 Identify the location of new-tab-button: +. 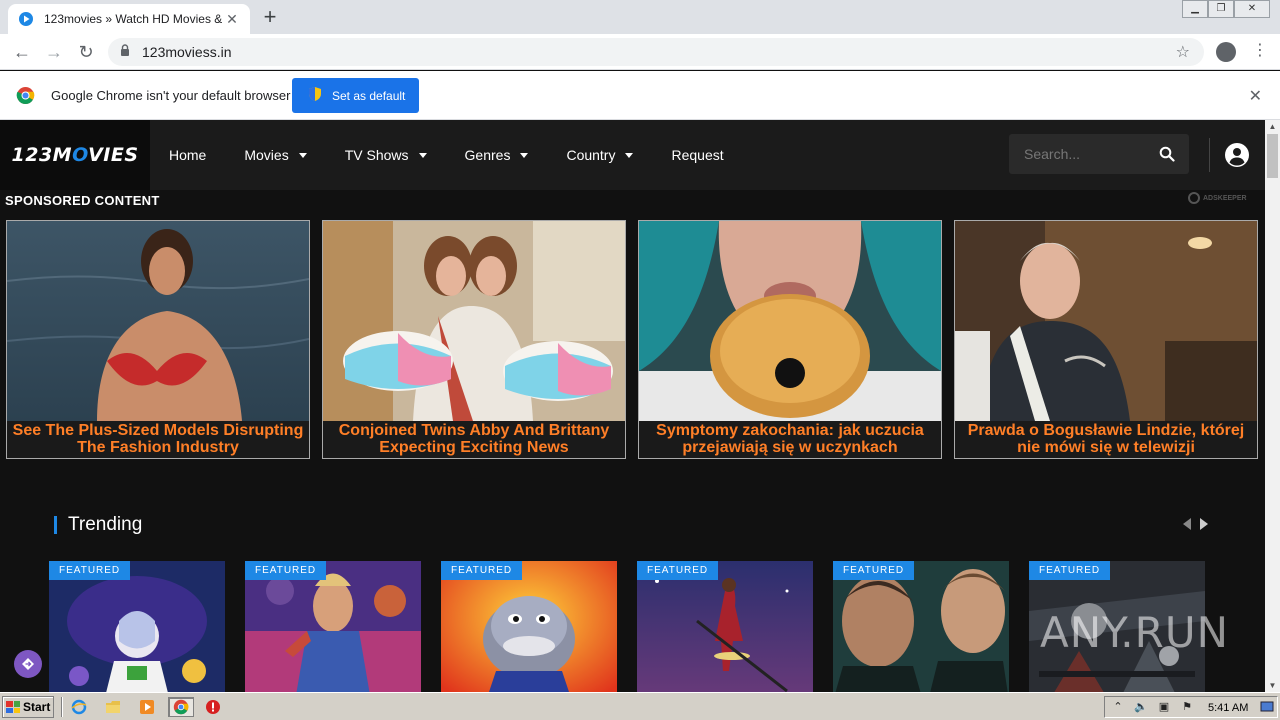
(270, 18).